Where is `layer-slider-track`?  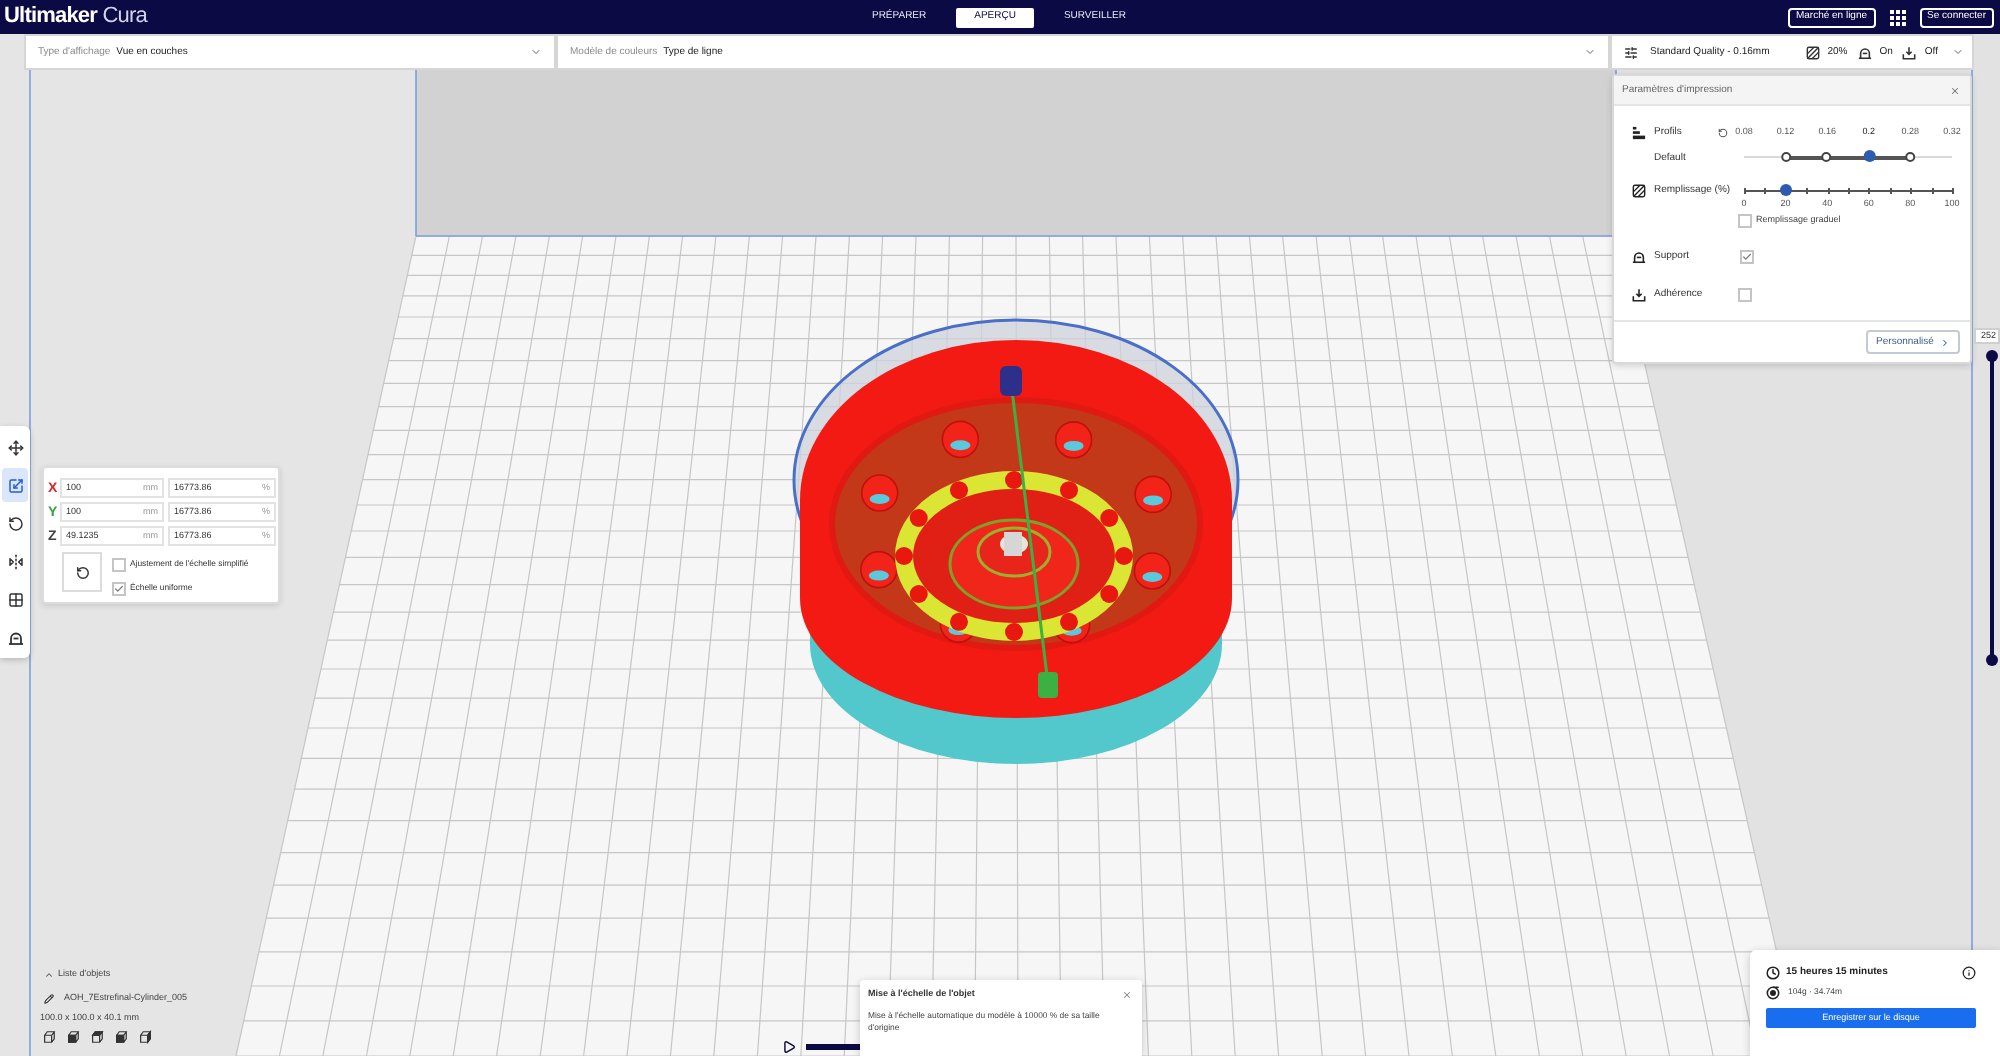
layer-slider-track is located at coordinates (1992, 508).